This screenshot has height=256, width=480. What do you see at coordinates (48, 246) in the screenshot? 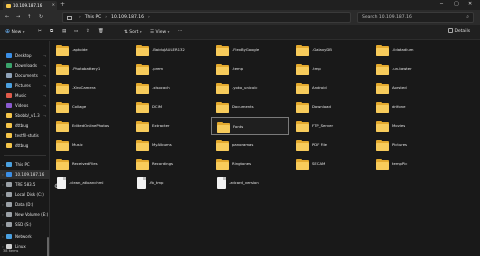
I see `sidebar-scrollbar` at bounding box center [48, 246].